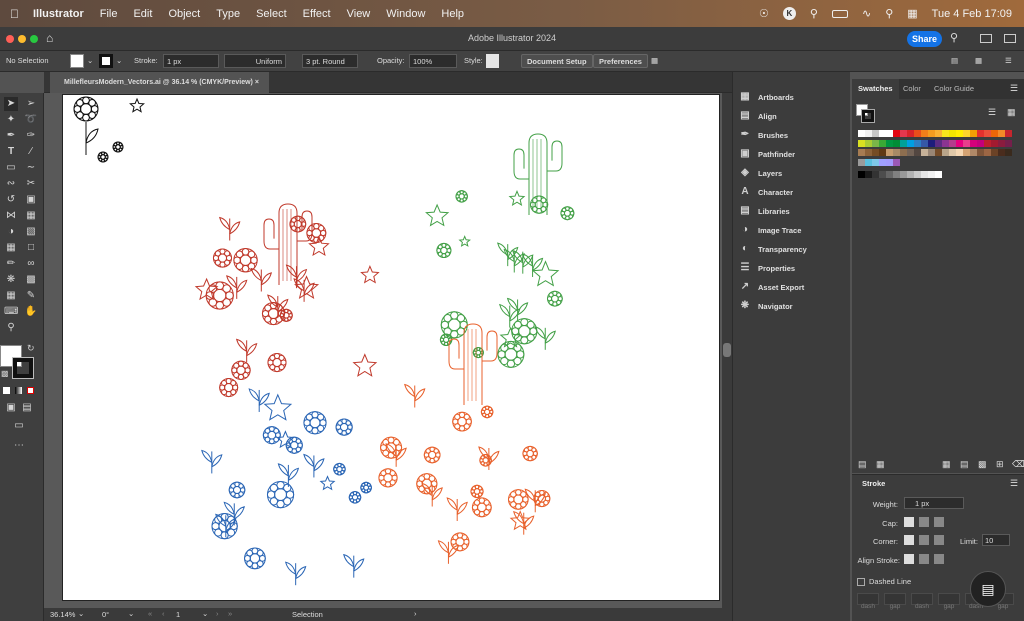 This screenshot has width=1024, height=621. I want to click on tab-color: Color, so click(912, 89).